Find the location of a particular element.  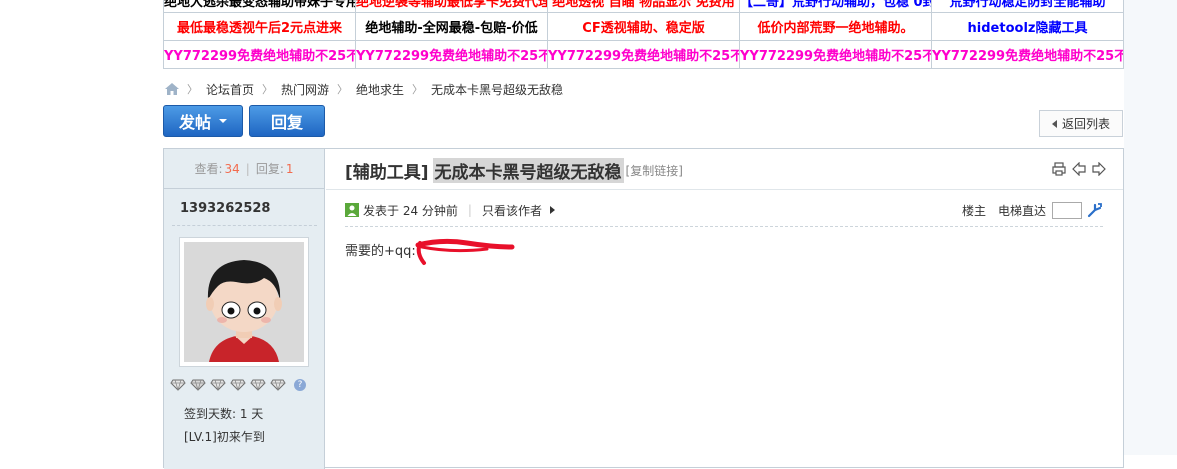

avatar is located at coordinates (244, 302).